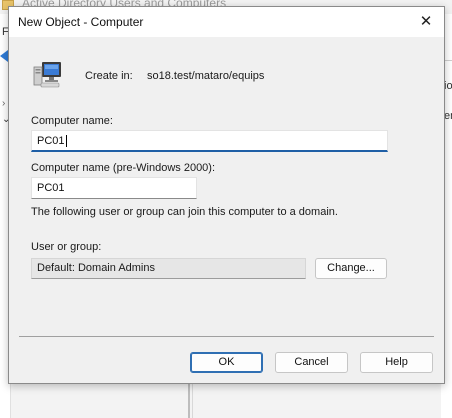  What do you see at coordinates (226, 336) in the screenshot?
I see `dialog-separator` at bounding box center [226, 336].